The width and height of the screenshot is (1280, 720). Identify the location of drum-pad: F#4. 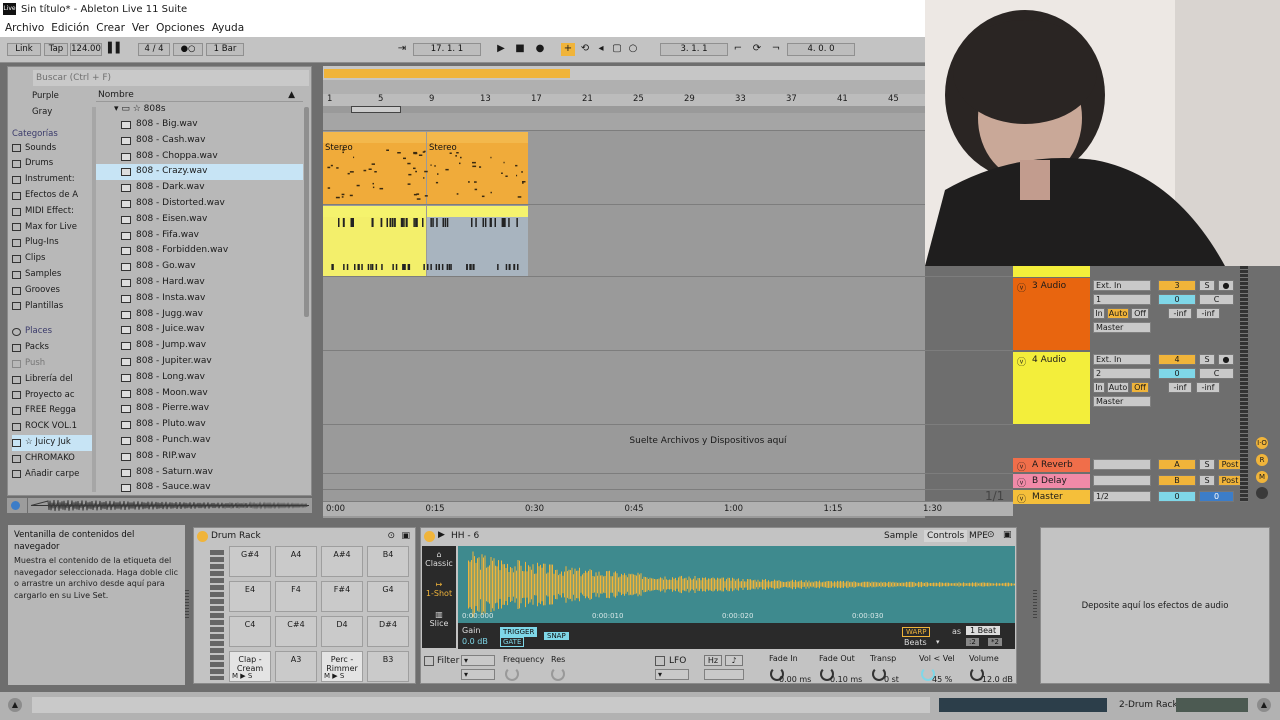
(342, 596).